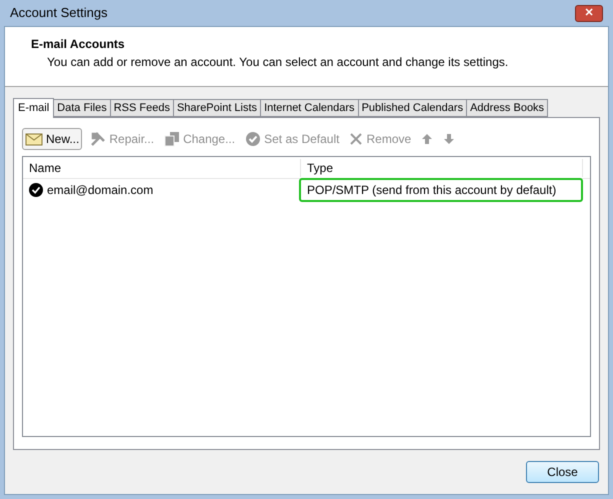 Image resolution: width=613 pixels, height=499 pixels. What do you see at coordinates (253, 139) in the screenshot?
I see `check-circle-icon` at bounding box center [253, 139].